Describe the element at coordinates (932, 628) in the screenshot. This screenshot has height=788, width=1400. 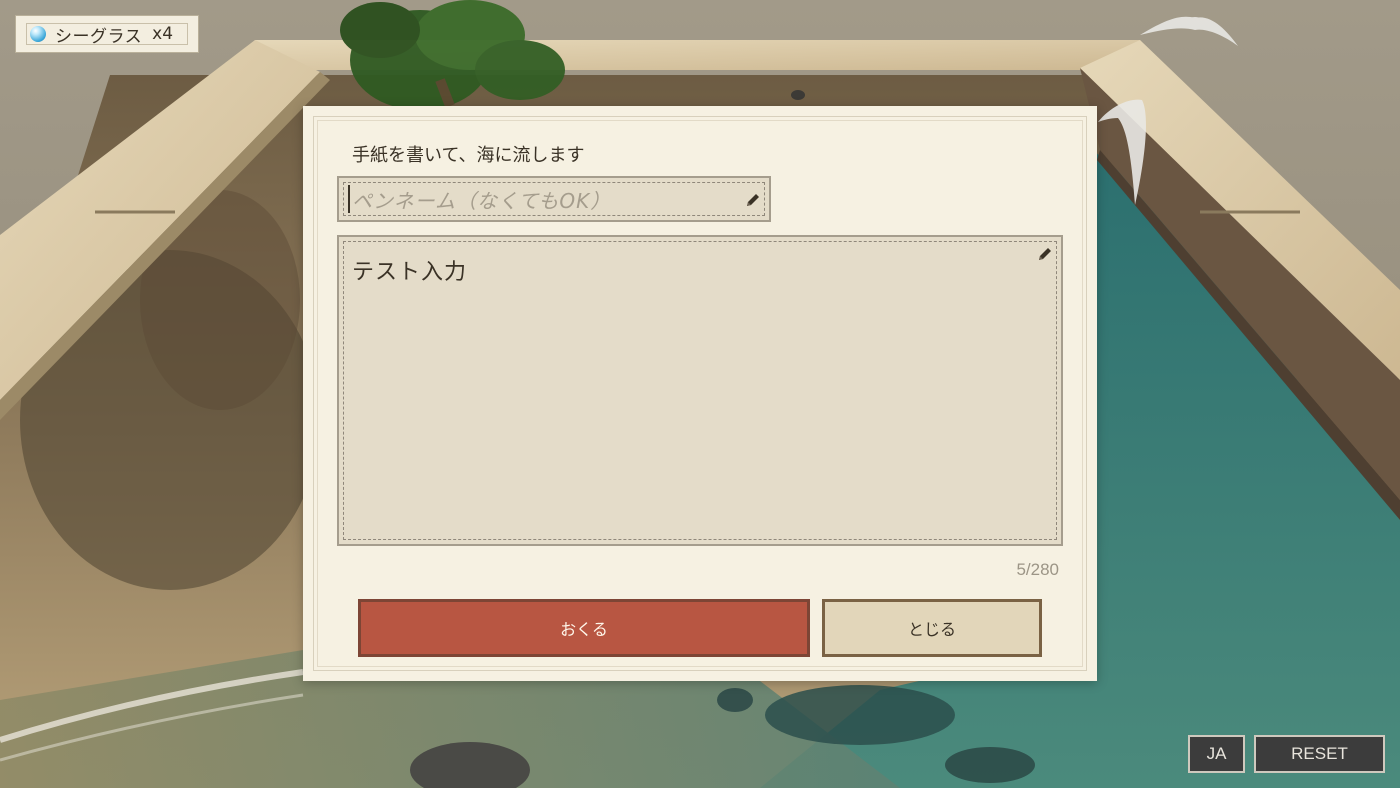
I see `close-button: とじる` at that location.